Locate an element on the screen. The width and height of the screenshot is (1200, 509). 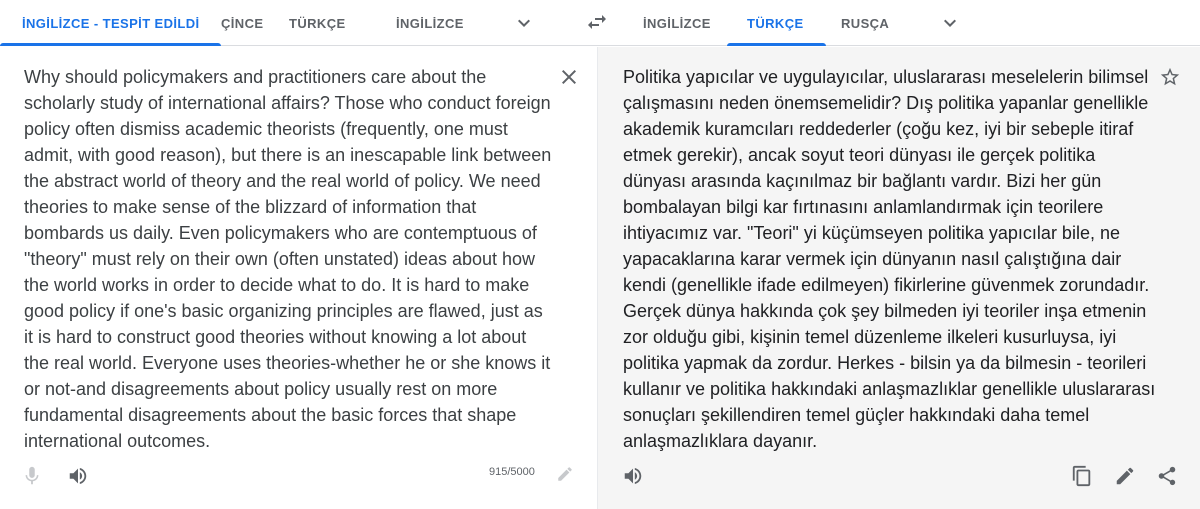
share-icon is located at coordinates (1167, 476).